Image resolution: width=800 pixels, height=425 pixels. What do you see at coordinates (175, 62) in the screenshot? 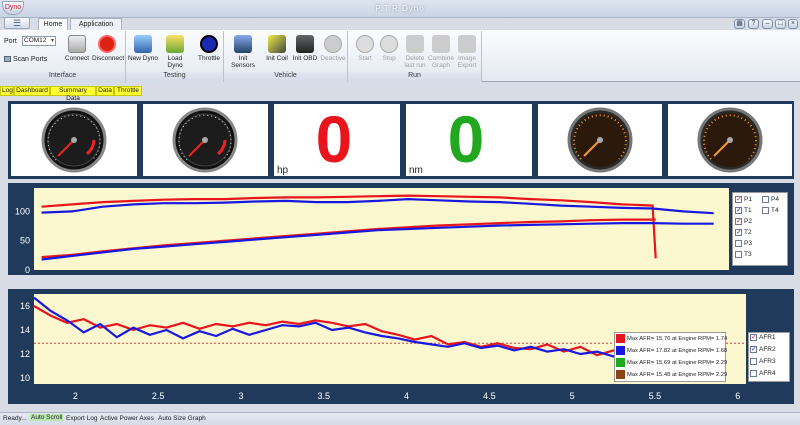
I see `load-dyno-label: Load Dyno` at bounding box center [175, 62].